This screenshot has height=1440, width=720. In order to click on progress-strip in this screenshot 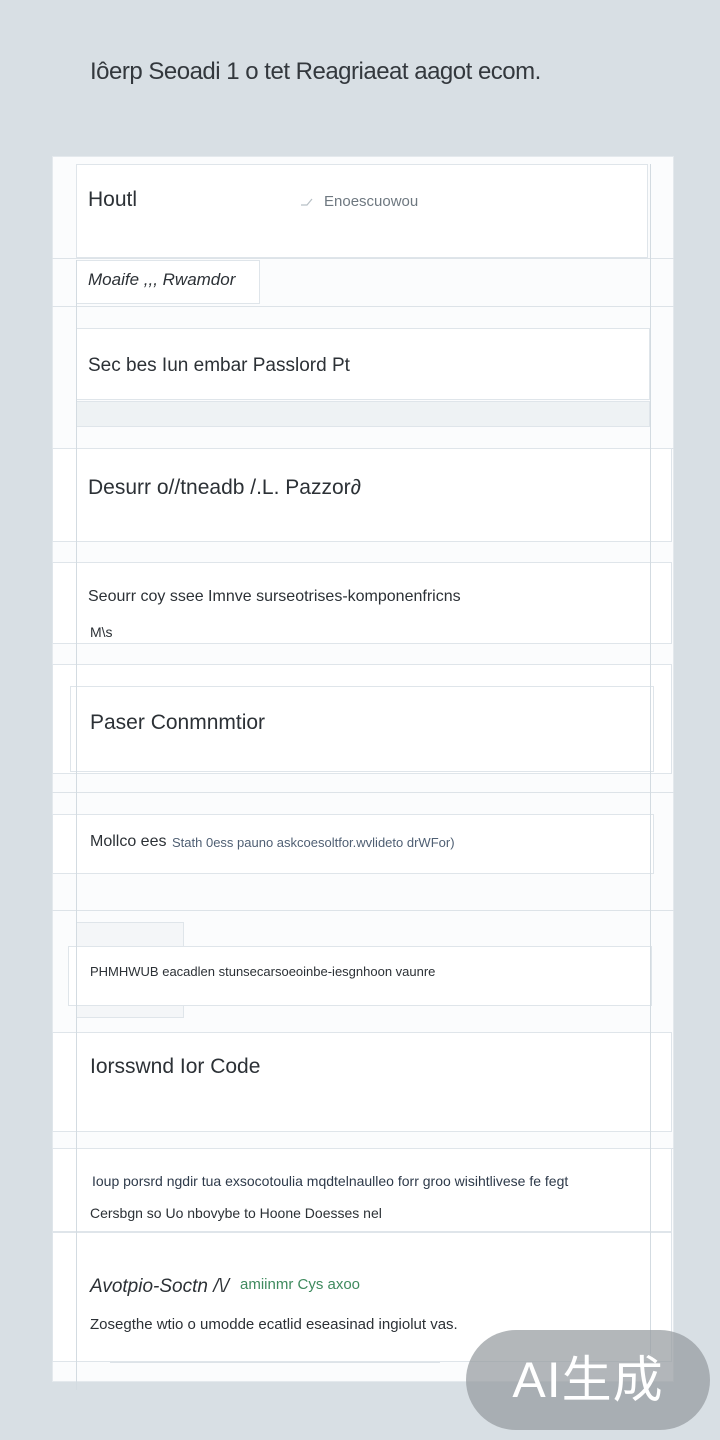, I will do `click(363, 414)`.